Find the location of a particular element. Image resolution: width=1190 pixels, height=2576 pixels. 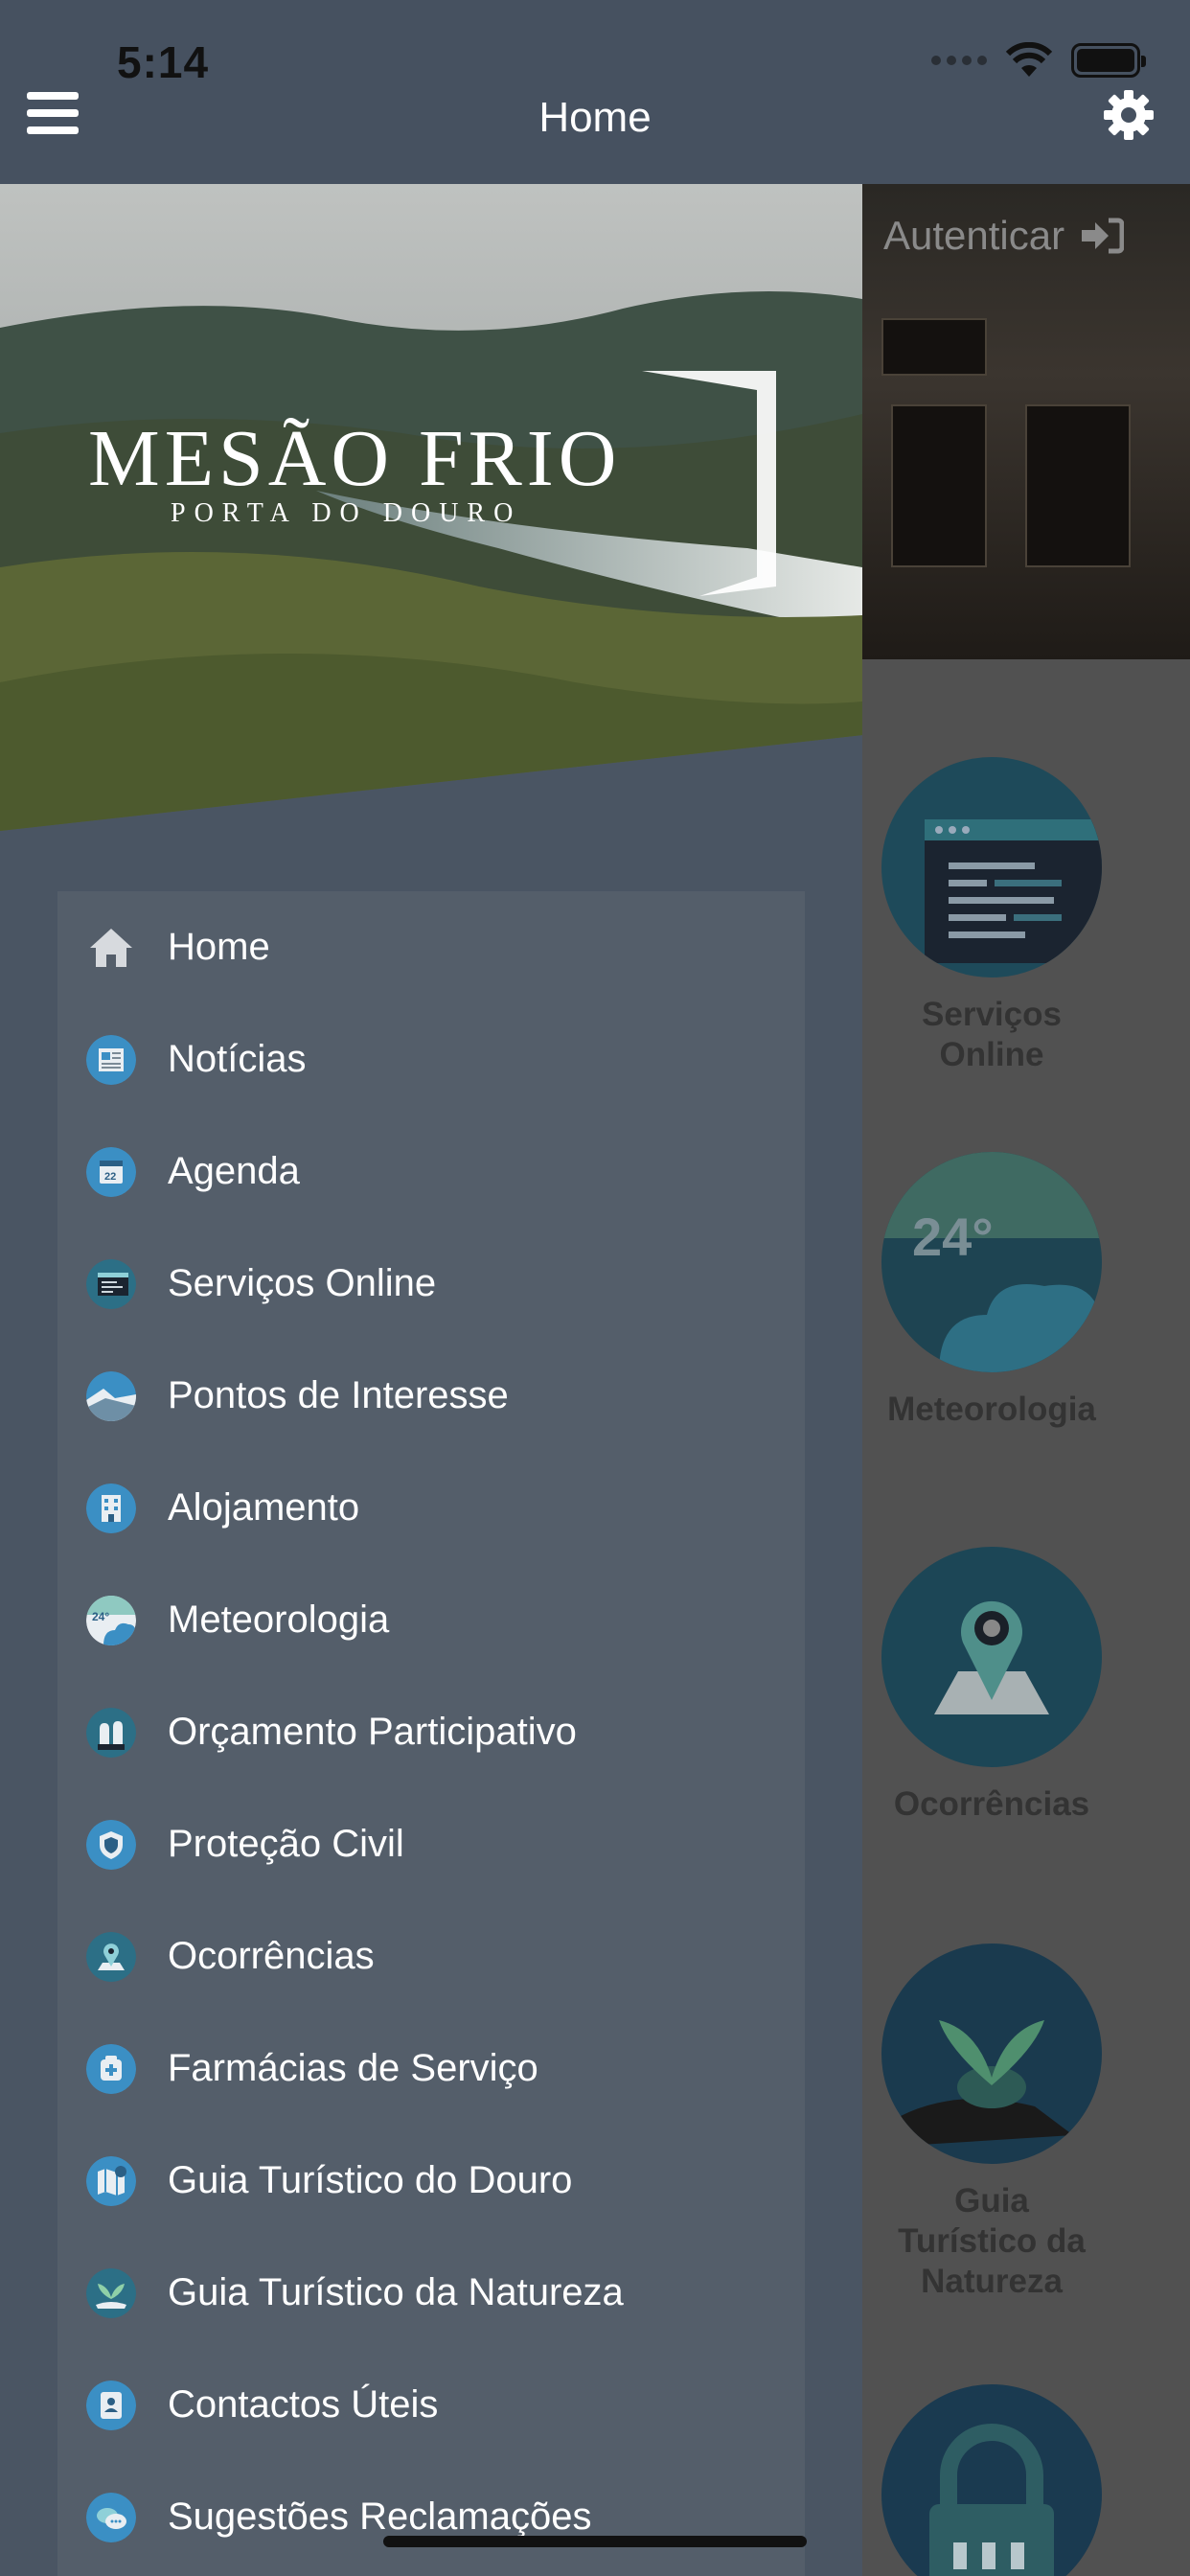

home-indicator is located at coordinates (595, 2541).